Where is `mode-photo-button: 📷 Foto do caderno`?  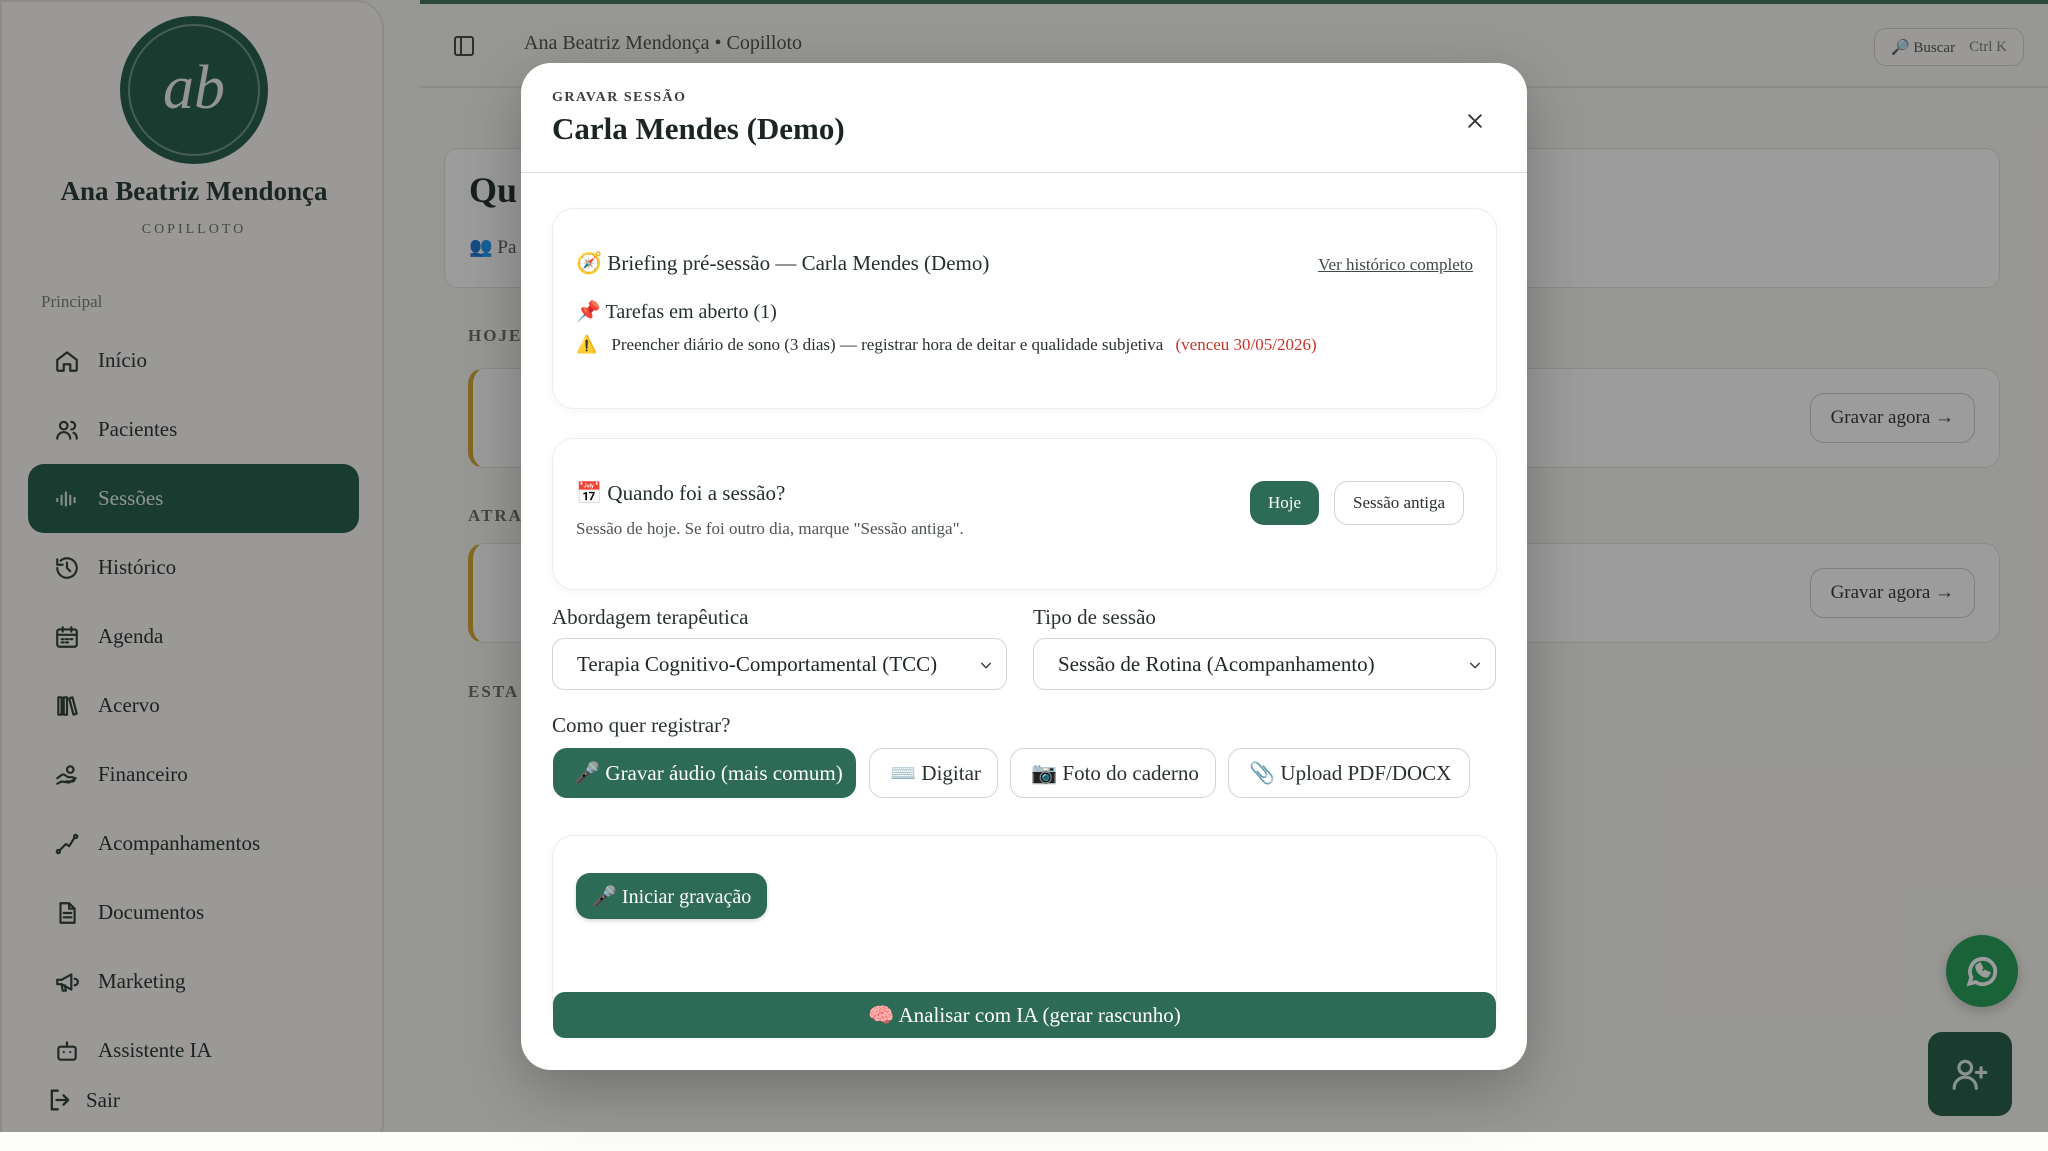 mode-photo-button: 📷 Foto do caderno is located at coordinates (1113, 773).